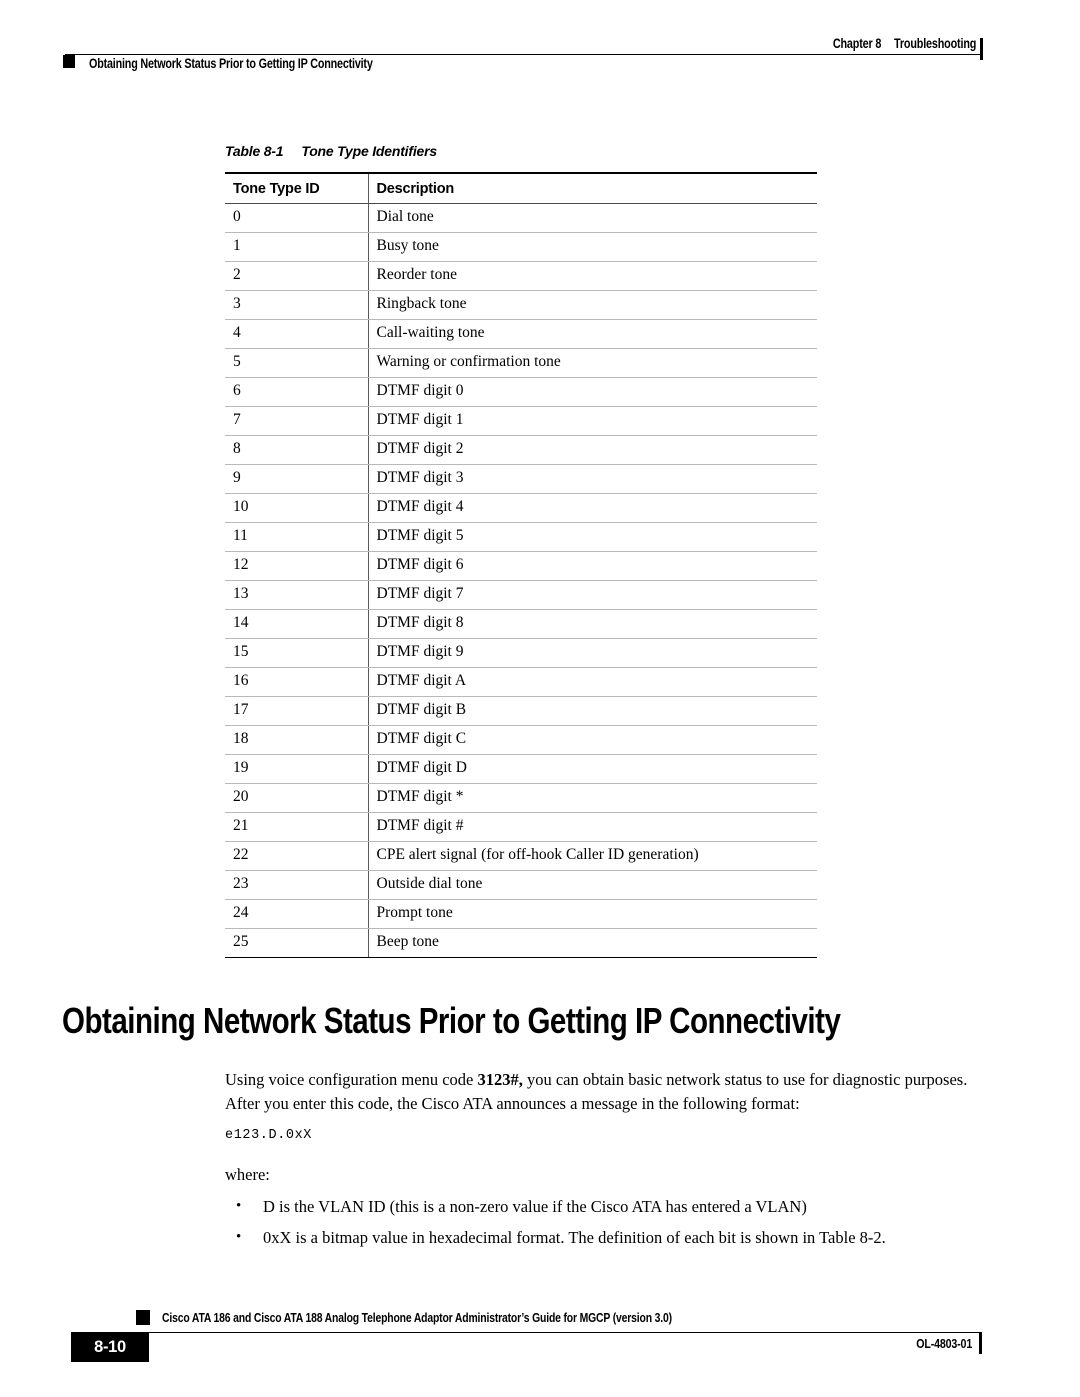 The width and height of the screenshot is (1080, 1397). I want to click on table-row: 14 DTMF digit 8, so click(521, 624).